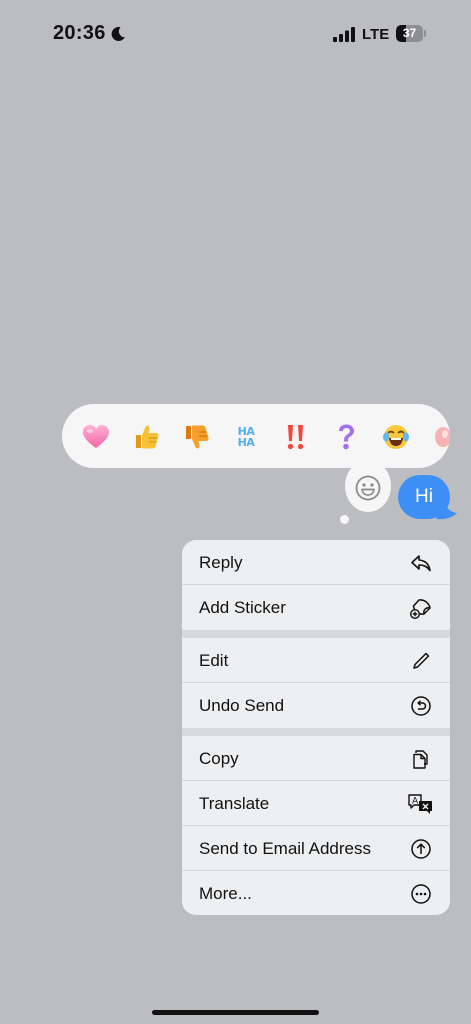 Image resolution: width=471 pixels, height=1024 pixels. What do you see at coordinates (421, 660) in the screenshot?
I see `pencil-icon` at bounding box center [421, 660].